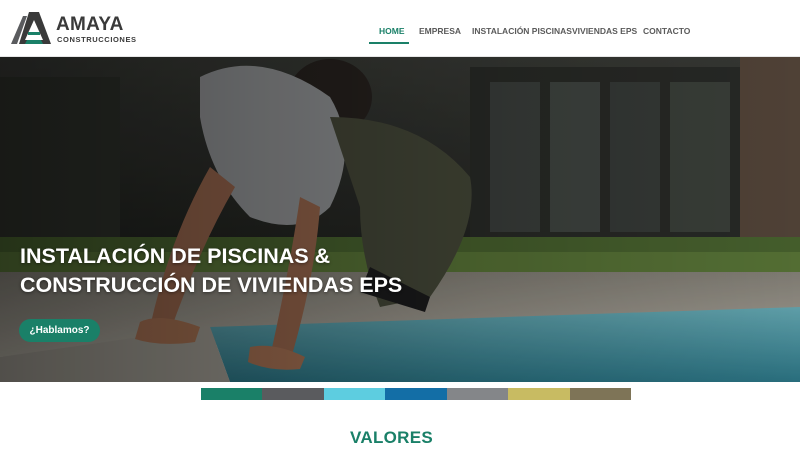 The image size is (800, 450). I want to click on nav-item-viviendas-eps: VIVIENDAS EPS, so click(604, 31).